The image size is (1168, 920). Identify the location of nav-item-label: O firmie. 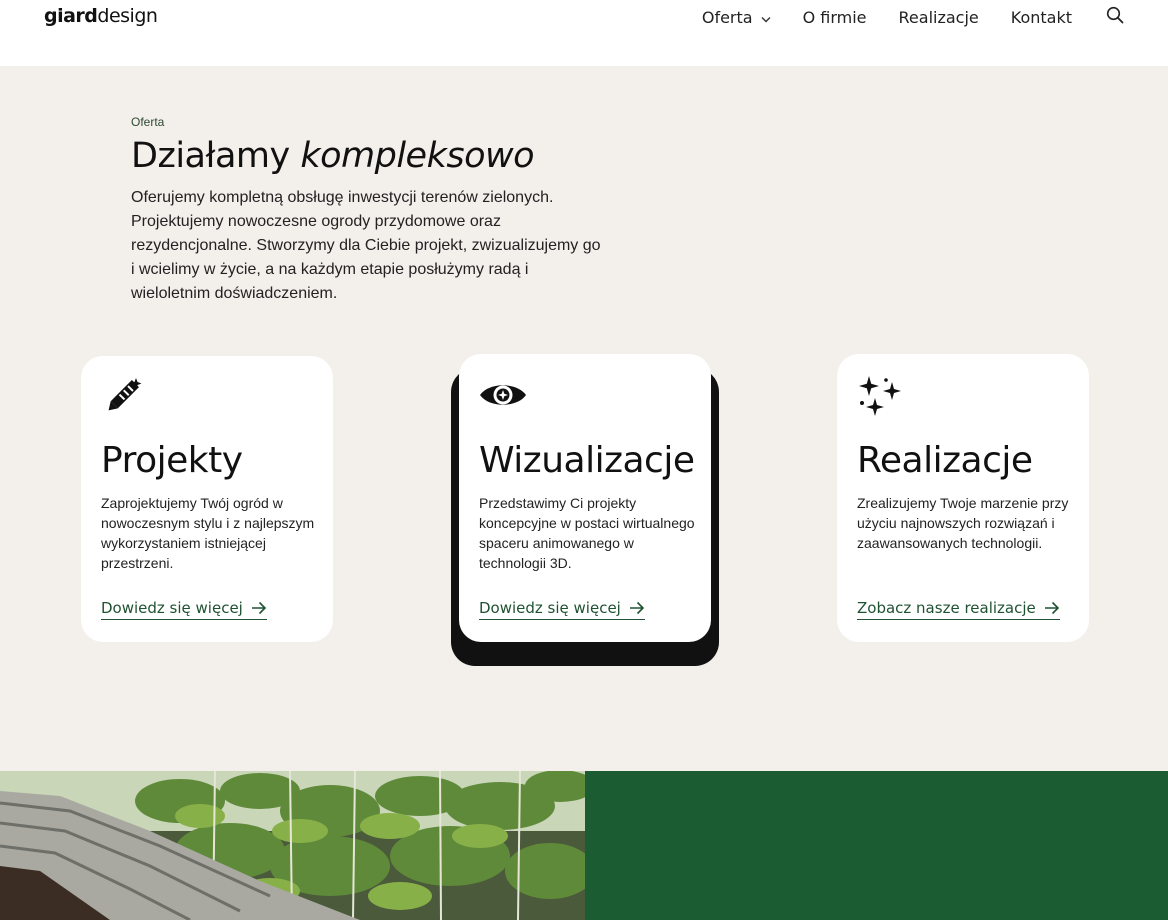
(834, 17).